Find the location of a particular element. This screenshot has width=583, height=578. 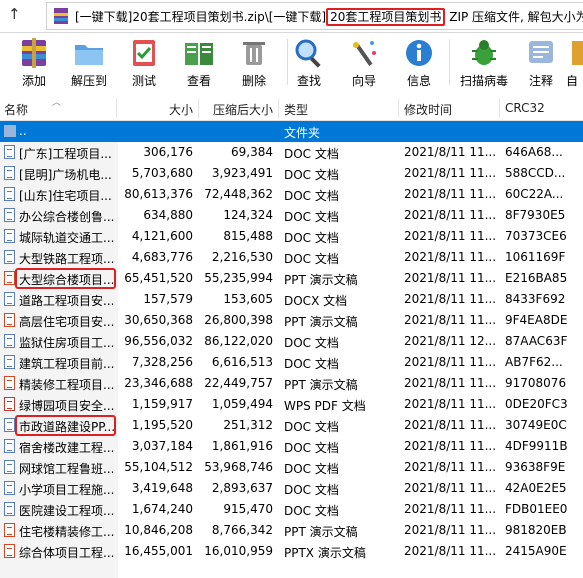

info-button: 信息 is located at coordinates (419, 63).